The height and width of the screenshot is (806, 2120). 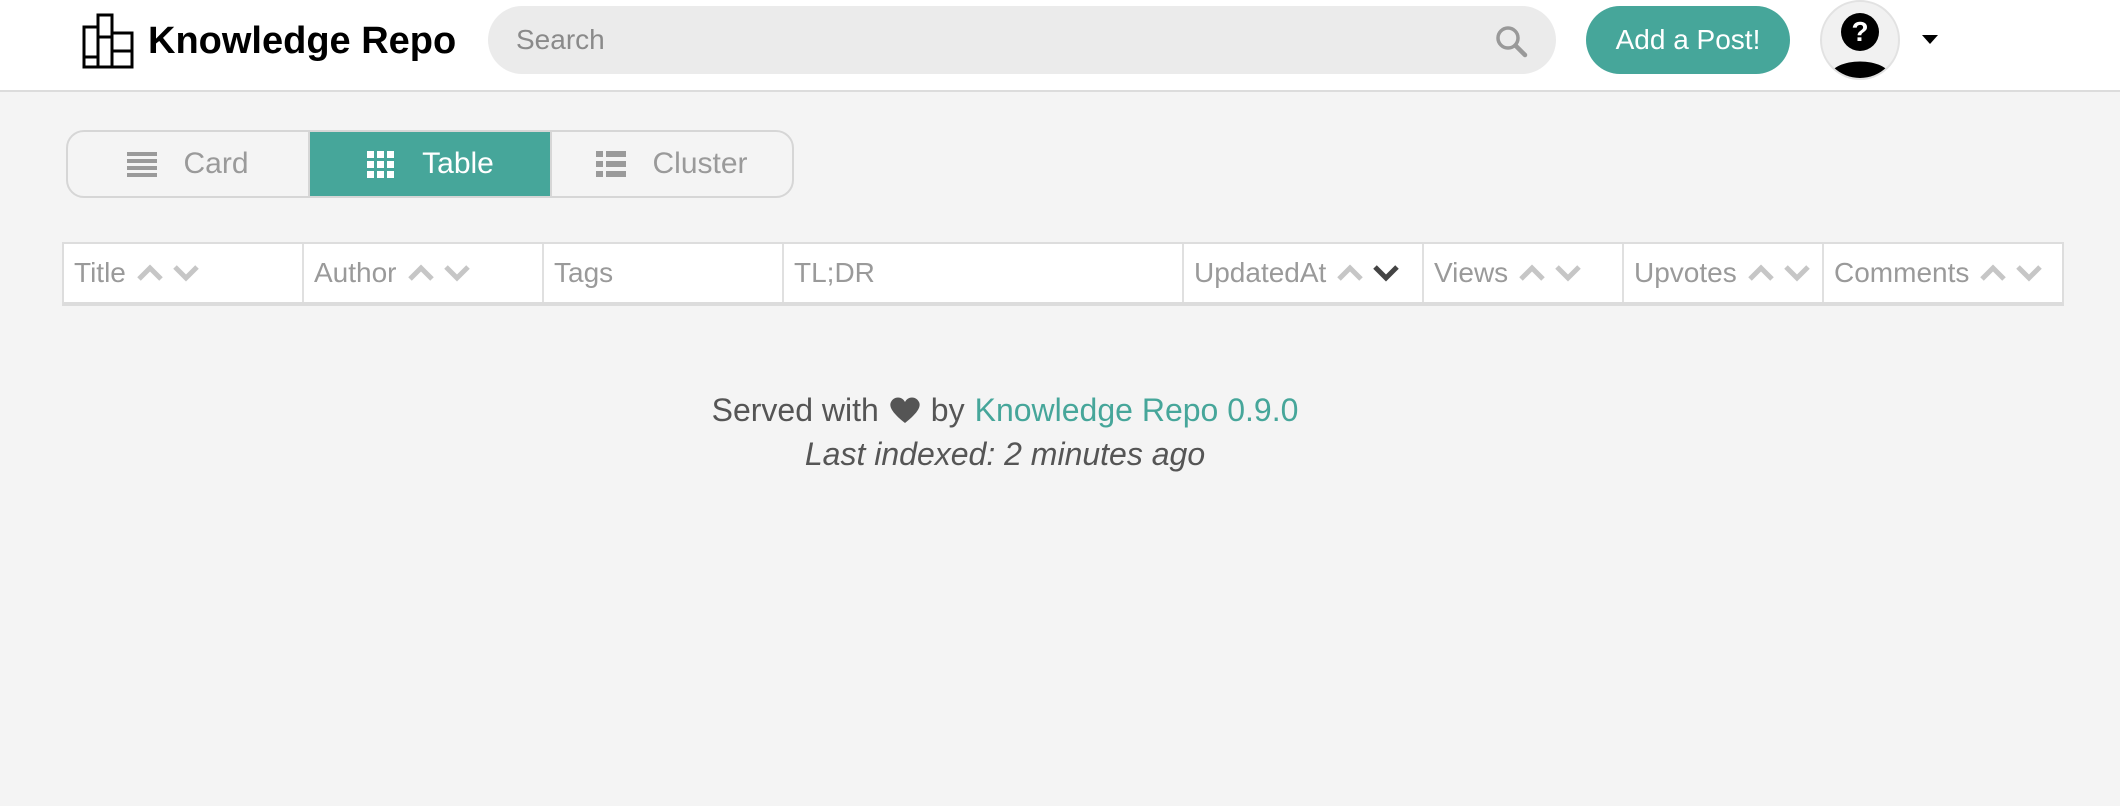 I want to click on knowledge-repo-version-link: Knowledge Repo 0.9.0, so click(x=1137, y=410).